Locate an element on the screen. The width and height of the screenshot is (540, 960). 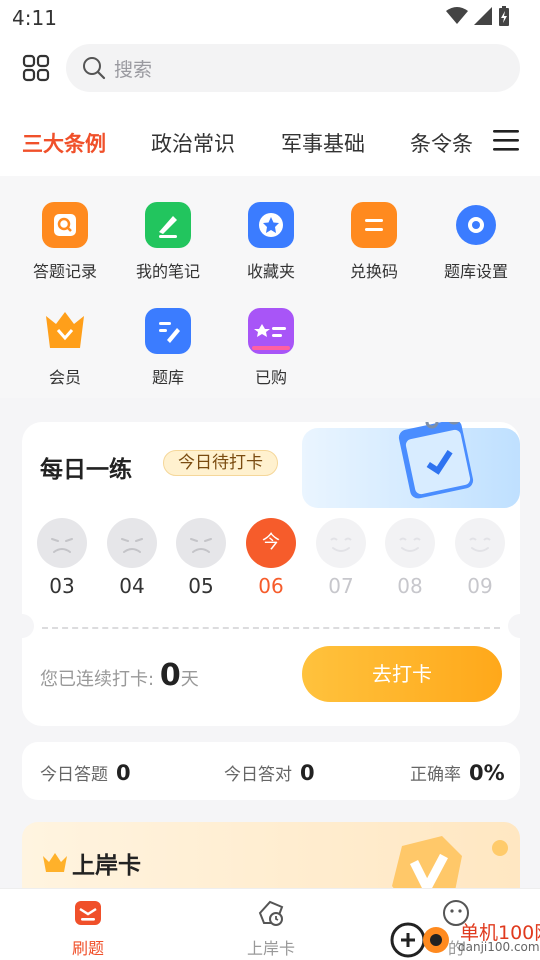
streak-text: 您已连续打卡: 0天 is located at coordinates (119, 675).